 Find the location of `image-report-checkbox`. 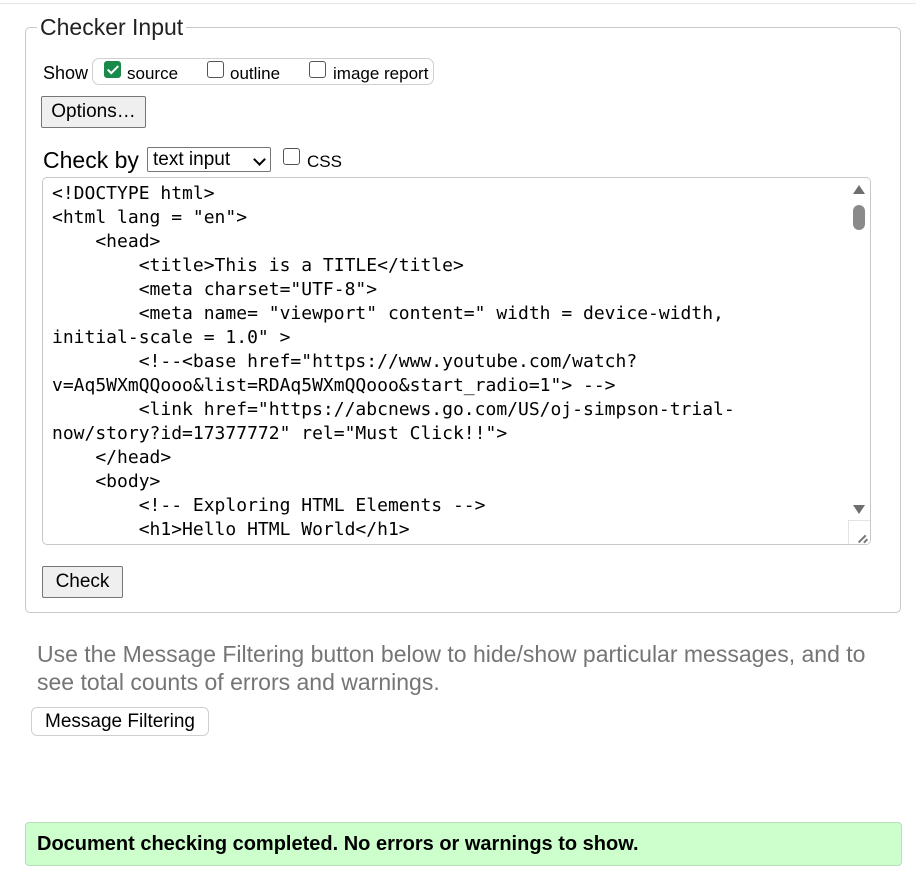

image-report-checkbox is located at coordinates (317, 69).